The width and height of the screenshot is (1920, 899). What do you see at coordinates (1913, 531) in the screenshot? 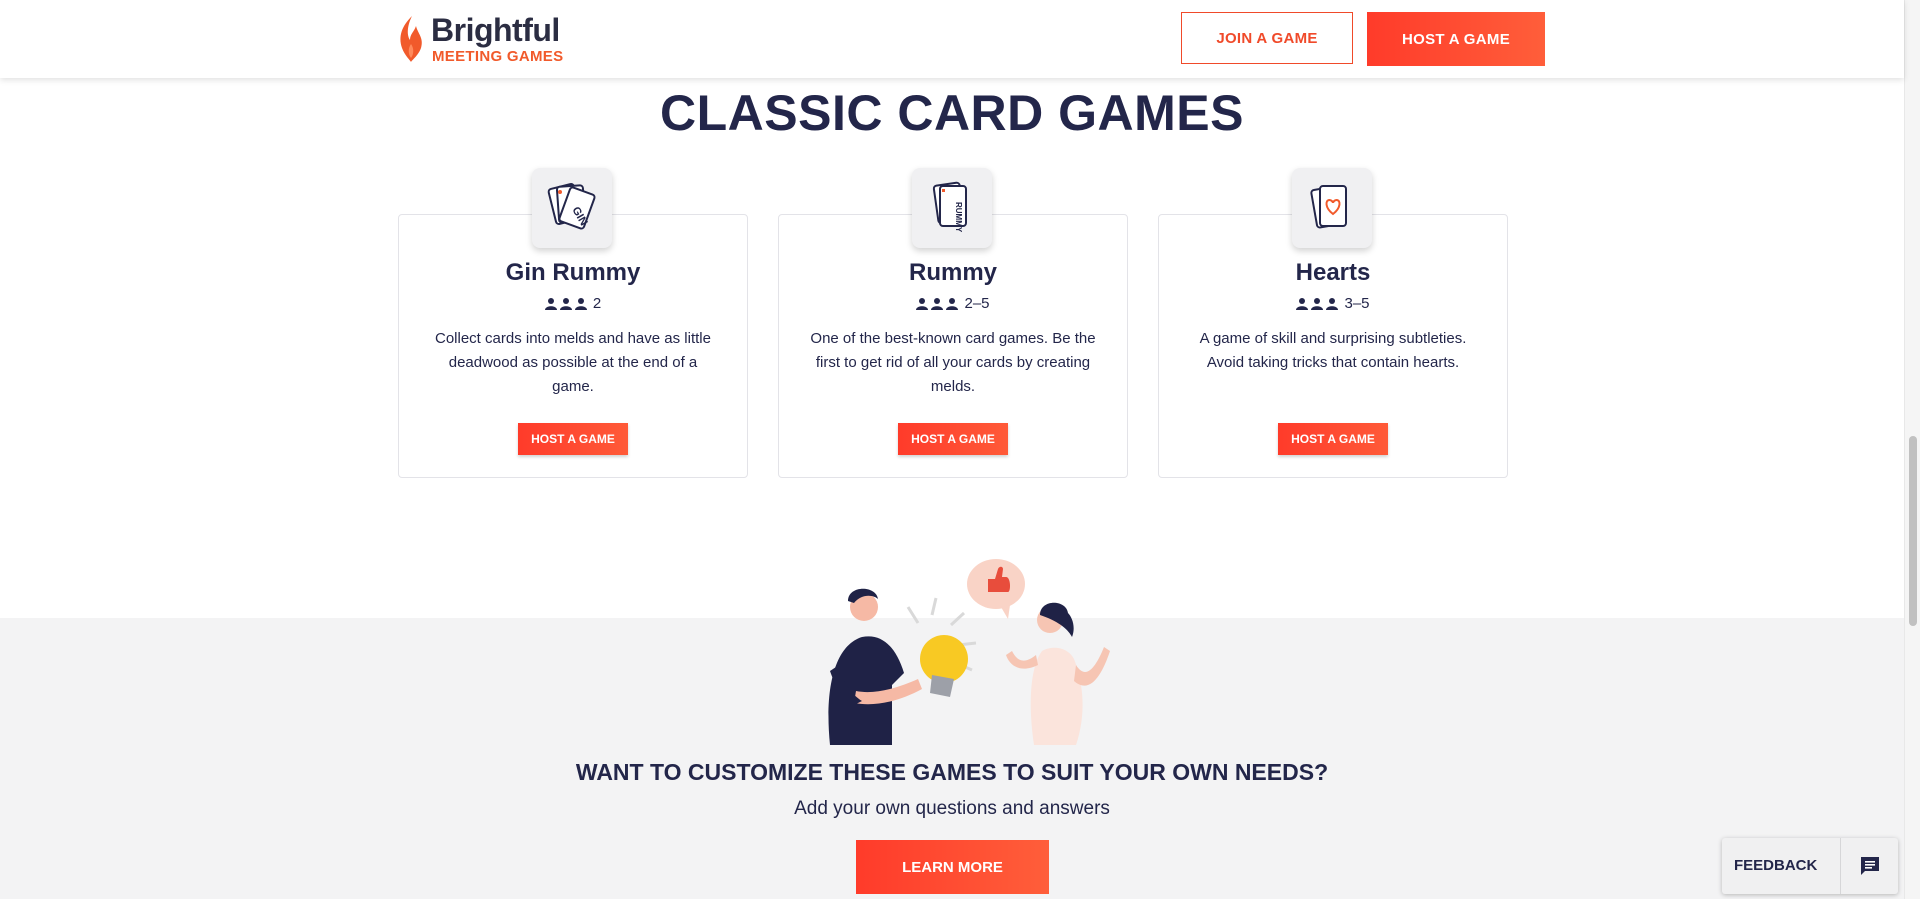
I see `scrollbar-thumb` at bounding box center [1913, 531].